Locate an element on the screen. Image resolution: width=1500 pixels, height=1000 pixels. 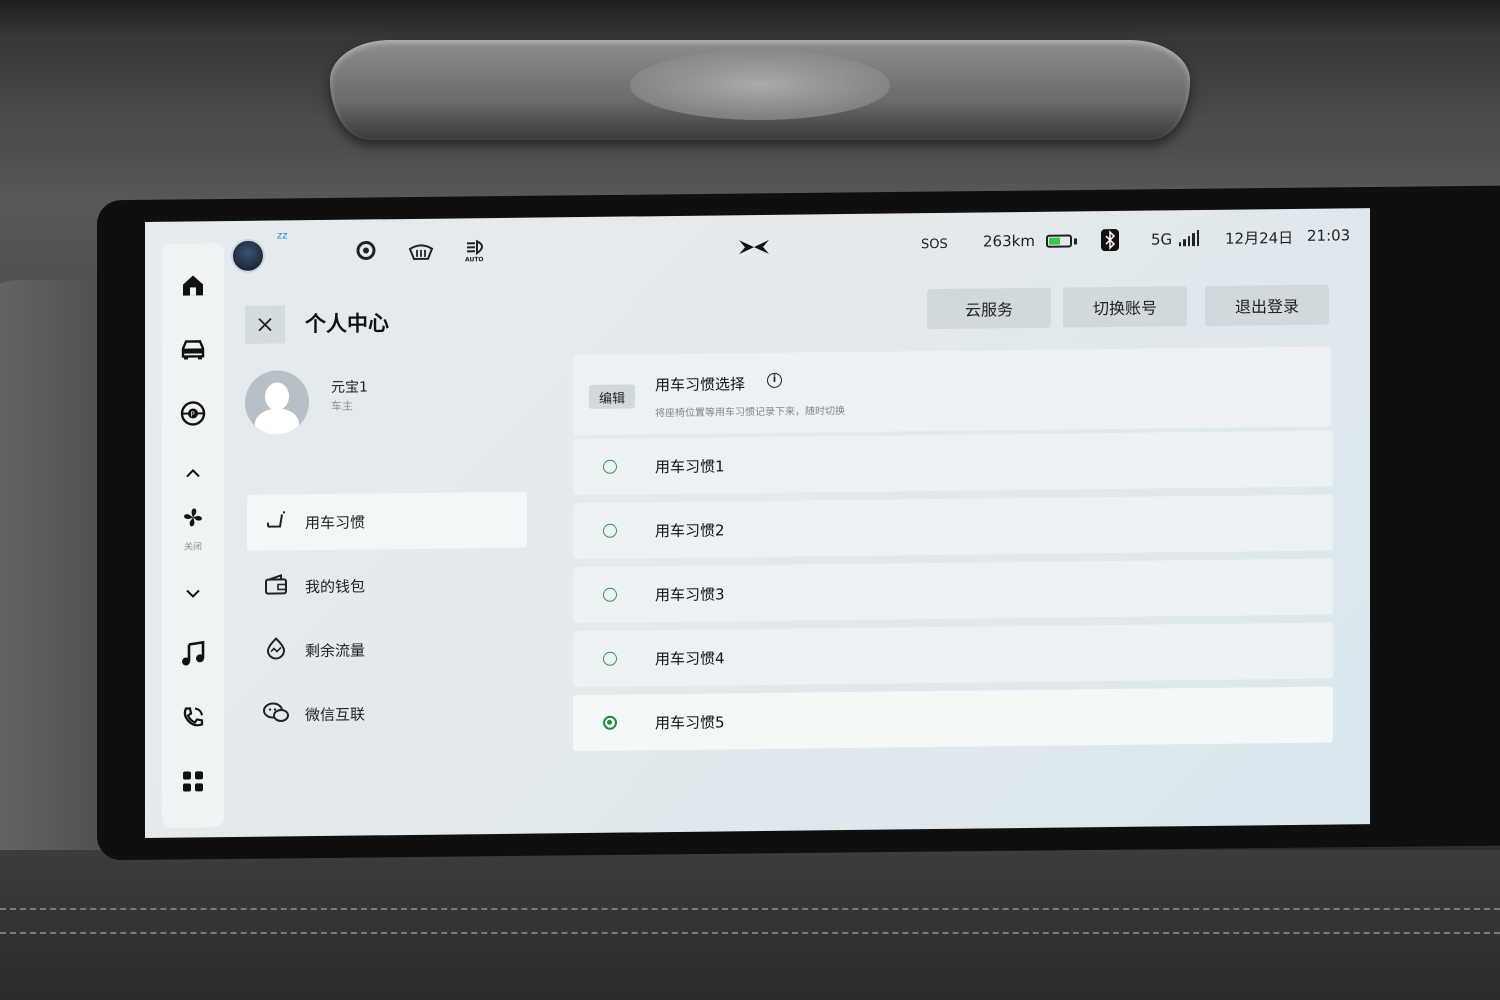
habit-panel-header: 编辑 用车习惯选择 i 将座椅位置等用车习惯记录下来，随时切换 is located at coordinates (952, 391).